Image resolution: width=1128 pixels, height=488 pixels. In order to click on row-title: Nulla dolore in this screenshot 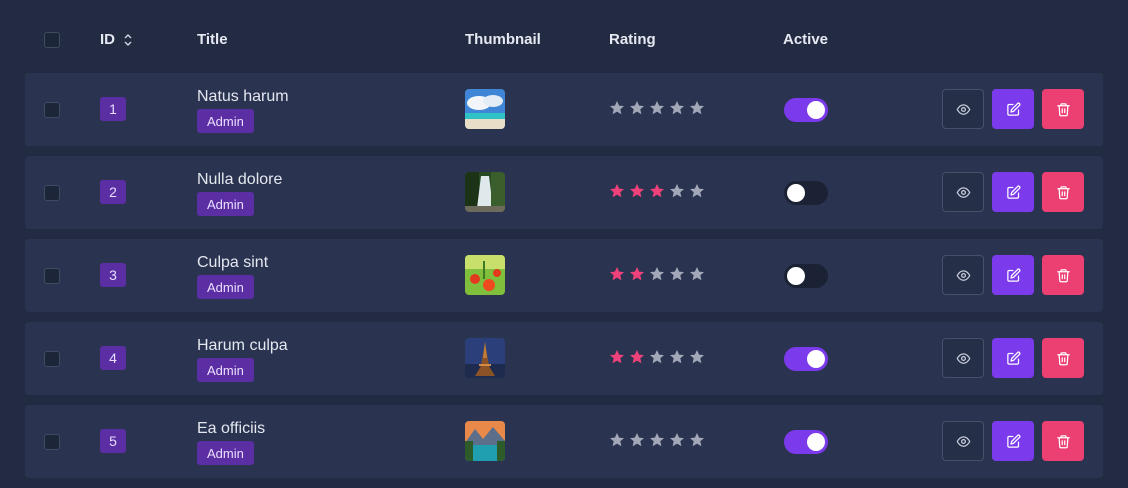, I will do `click(240, 179)`.